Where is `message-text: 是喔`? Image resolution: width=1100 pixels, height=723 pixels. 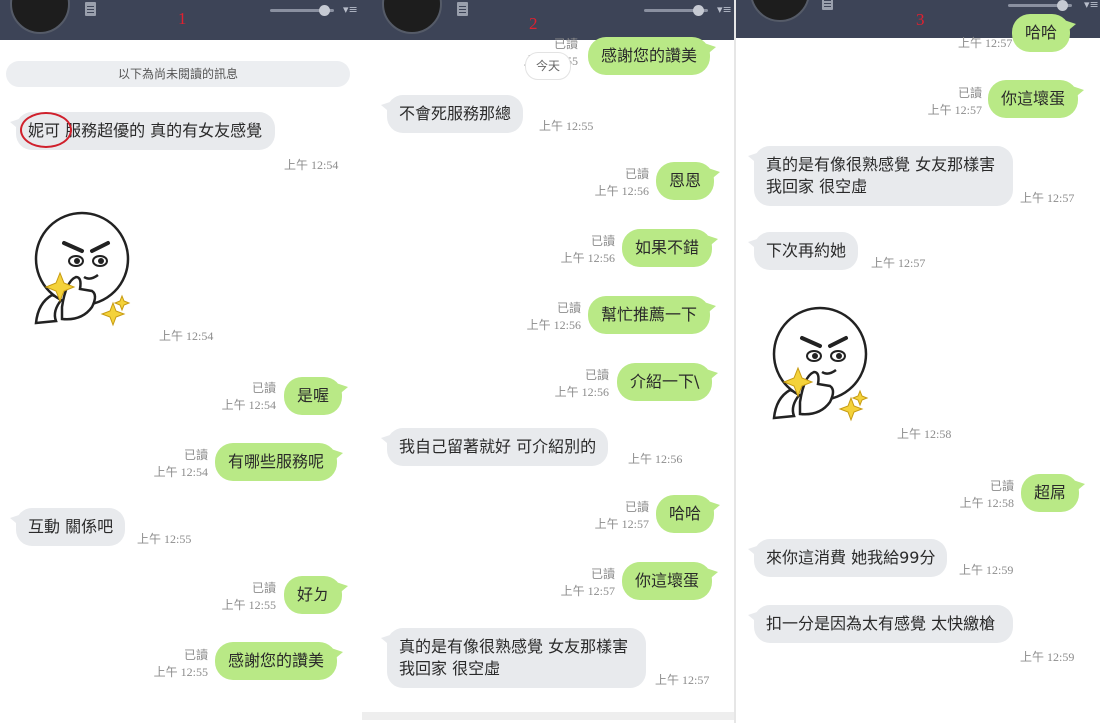
message-text: 是喔 is located at coordinates (313, 395).